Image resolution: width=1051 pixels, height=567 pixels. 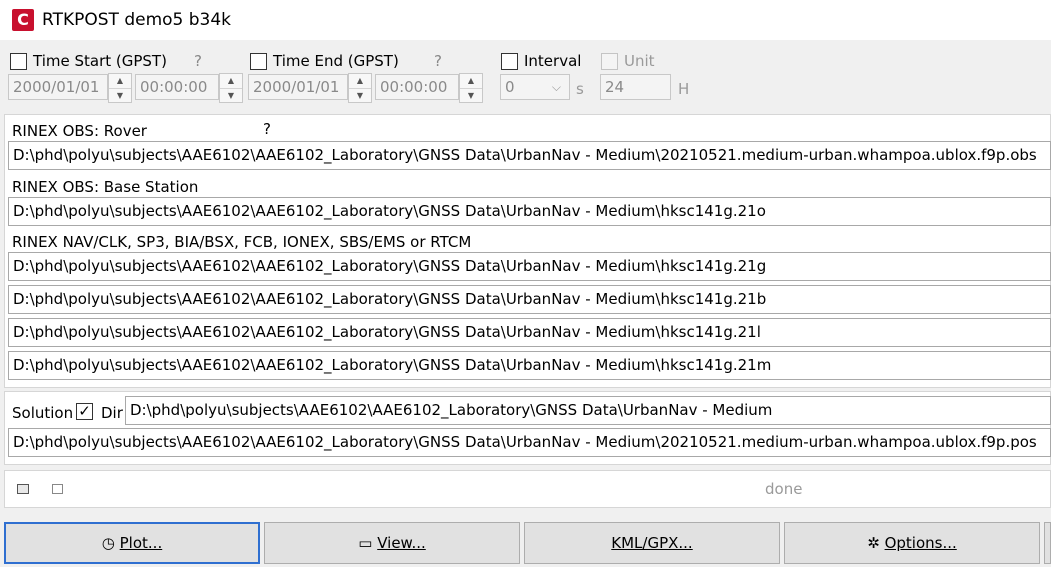 I want to click on gear-icon: ✲, so click(x=873, y=543).